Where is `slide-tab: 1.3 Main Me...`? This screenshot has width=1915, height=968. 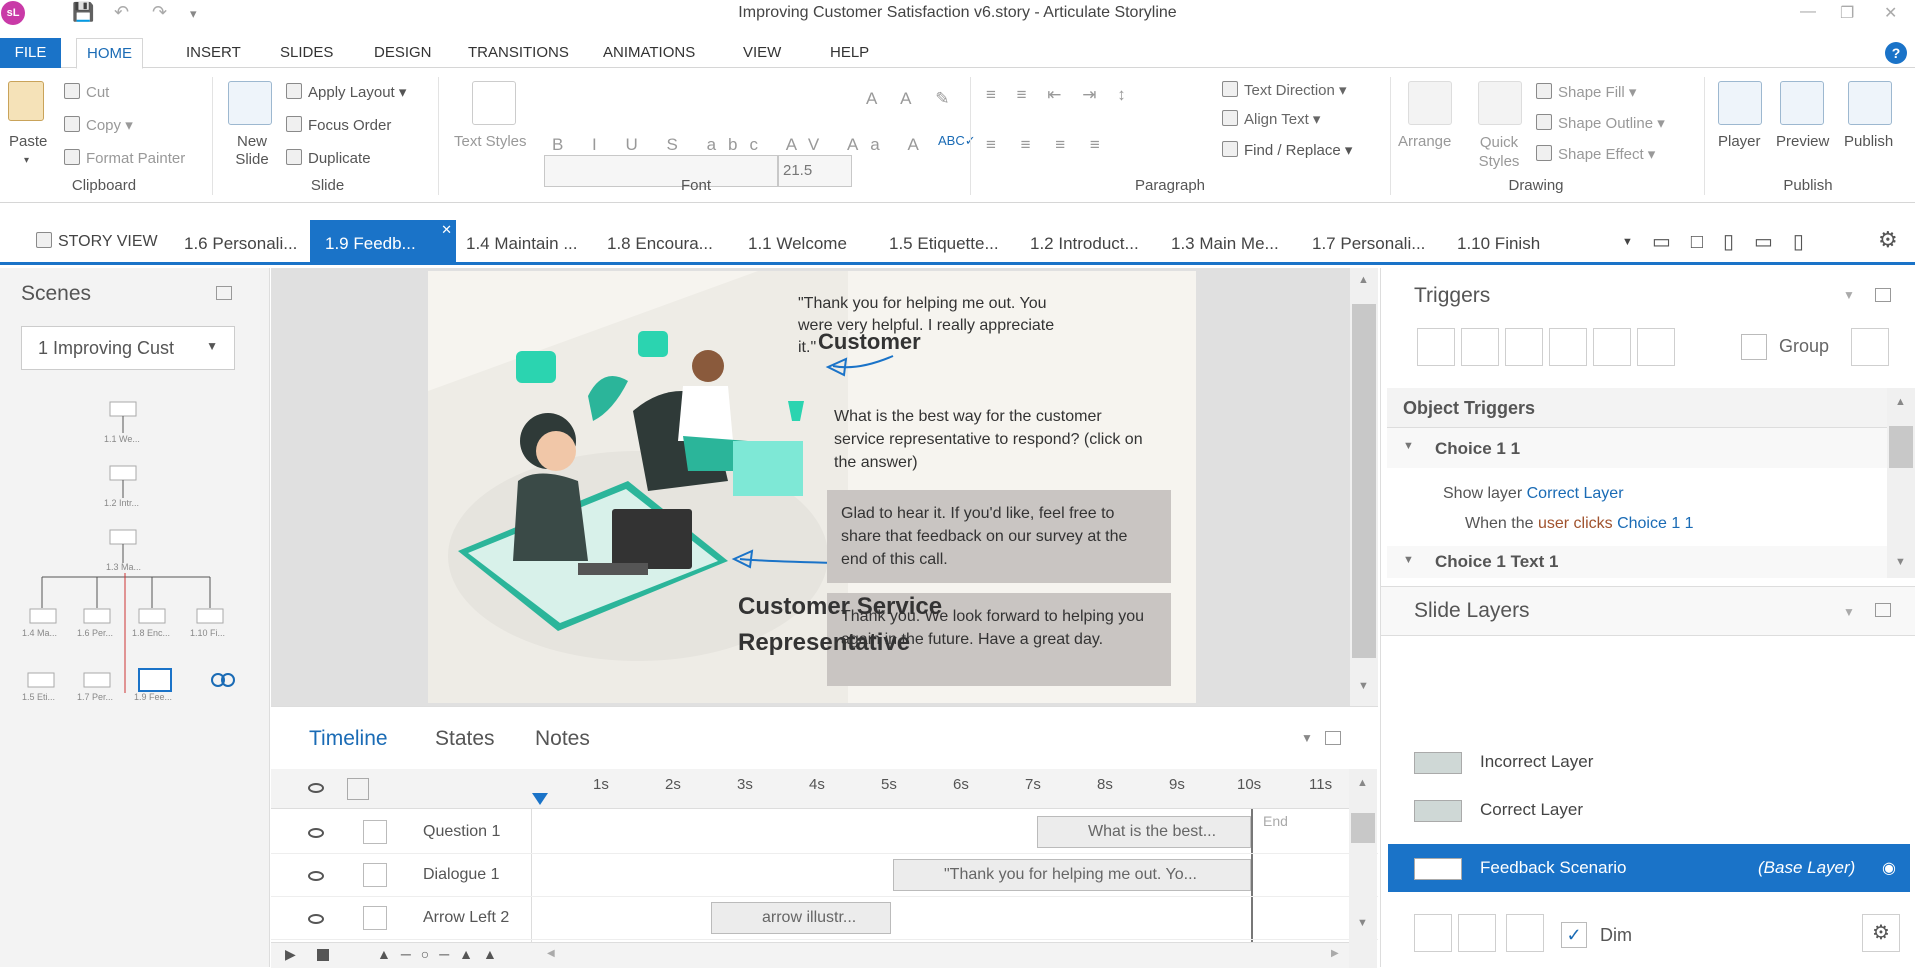 slide-tab: 1.3 Main Me... is located at coordinates (1225, 244).